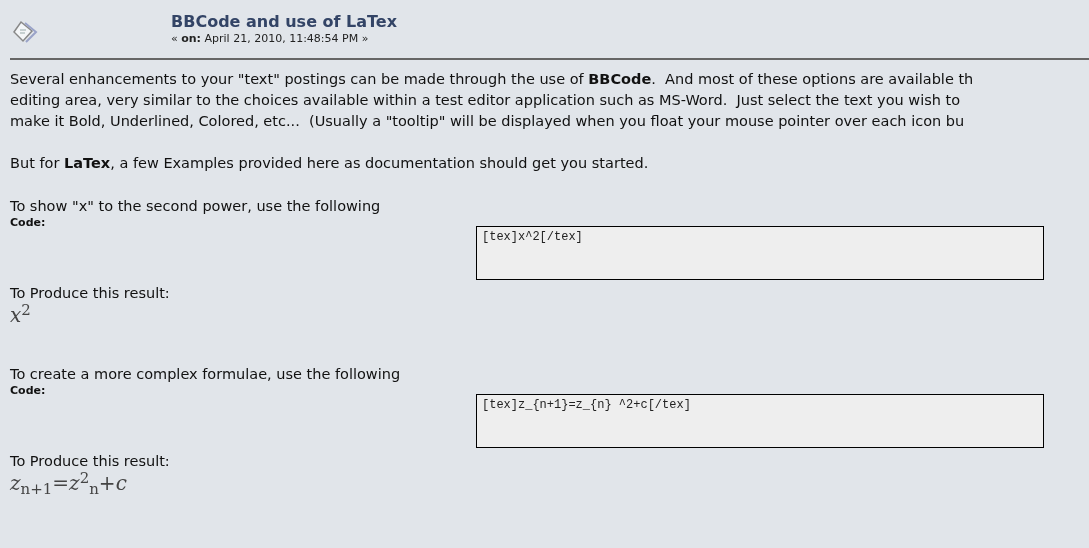 The width and height of the screenshot is (1089, 548). I want to click on example-text: To show "x" to the second power, use the following, so click(196, 206).